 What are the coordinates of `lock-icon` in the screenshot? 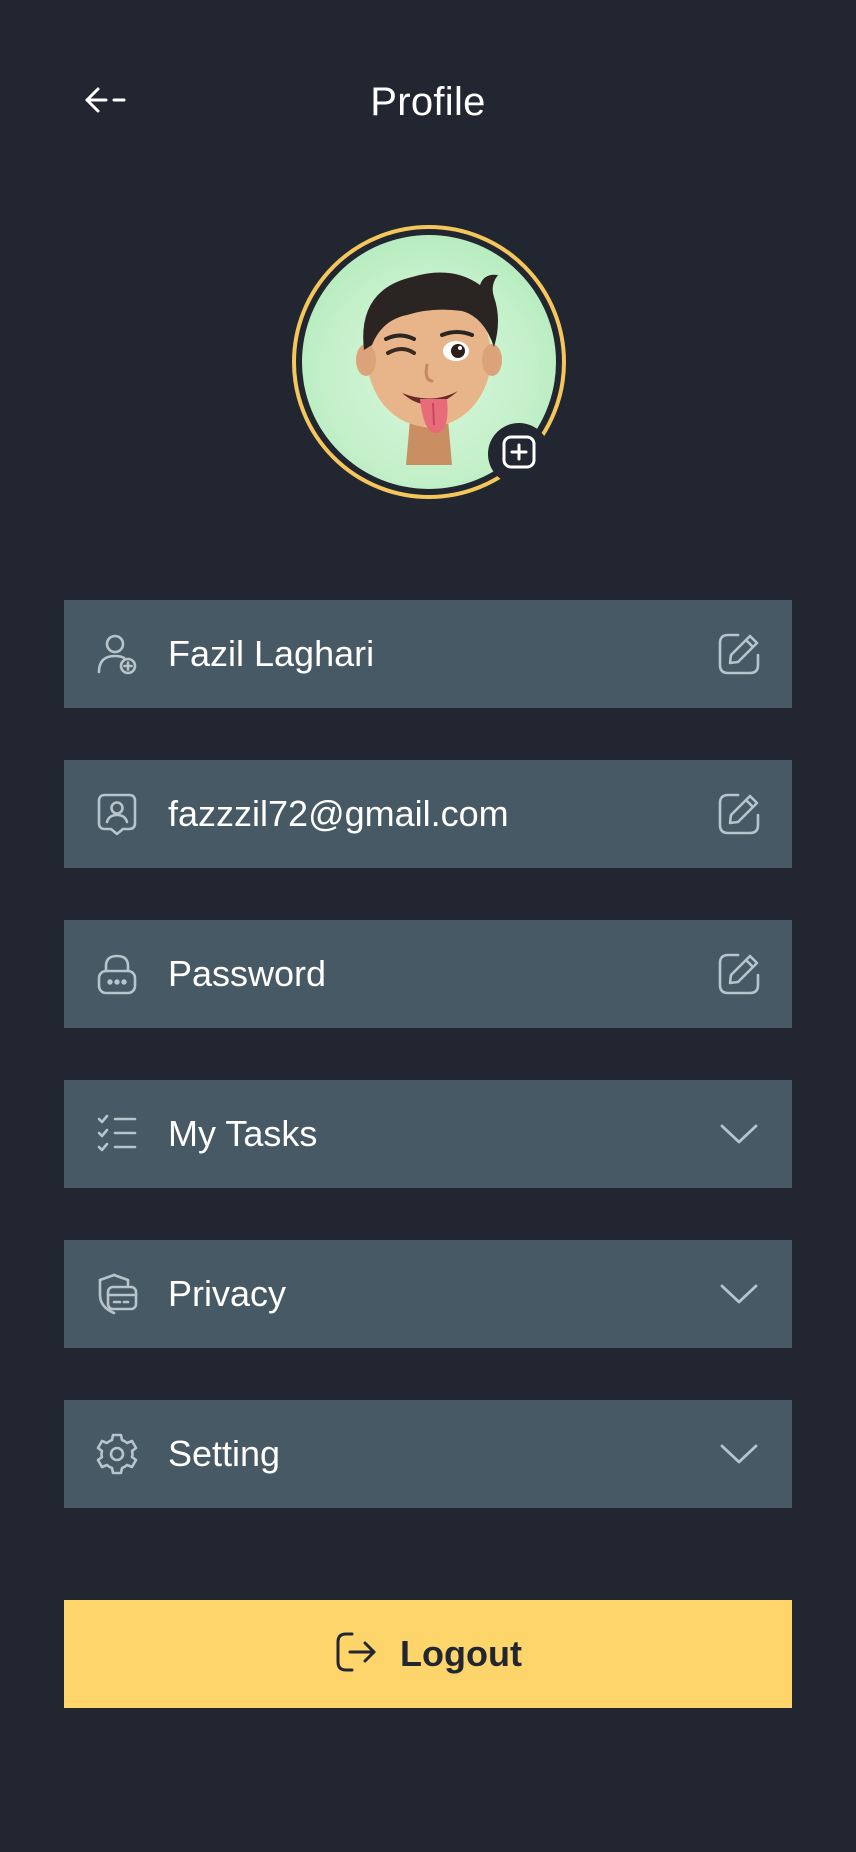 It's located at (117, 974).